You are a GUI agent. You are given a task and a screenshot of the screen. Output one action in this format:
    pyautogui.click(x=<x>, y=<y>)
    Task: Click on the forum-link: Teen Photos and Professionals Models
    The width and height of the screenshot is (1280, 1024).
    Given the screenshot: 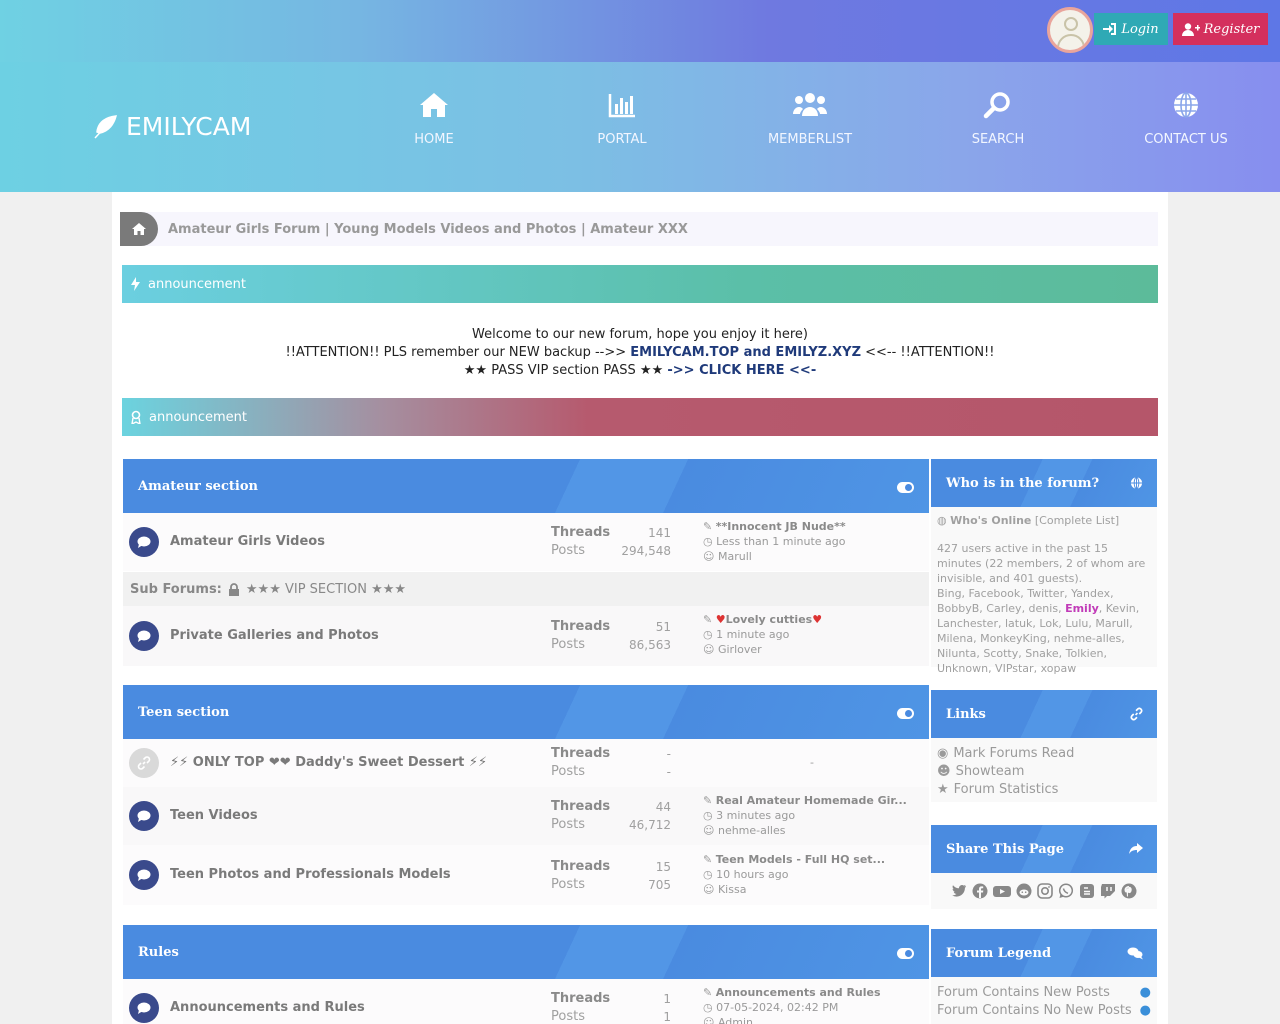 What is the action you would take?
    pyautogui.click(x=310, y=874)
    